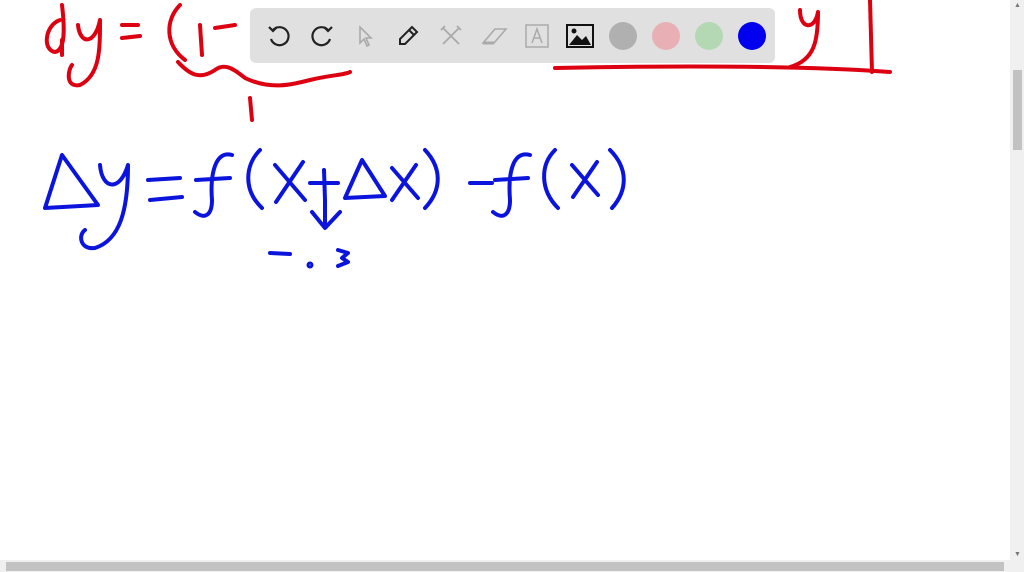  What do you see at coordinates (334, 208) in the screenshot?
I see `blue-ink-equation` at bounding box center [334, 208].